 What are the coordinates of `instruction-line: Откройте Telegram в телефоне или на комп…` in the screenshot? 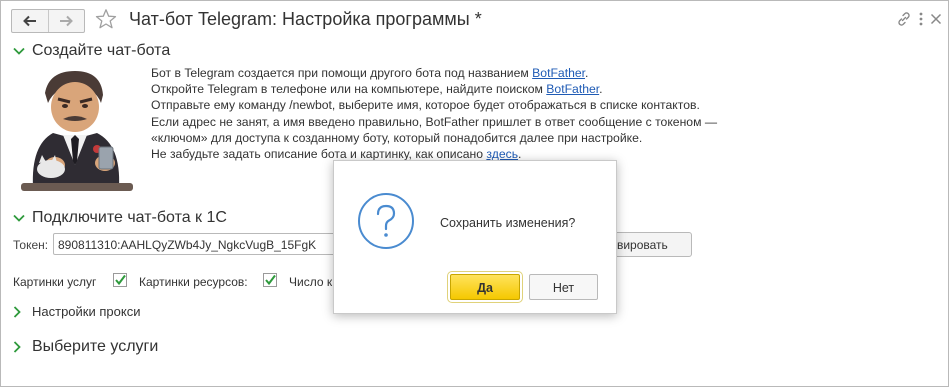 It's located at (476, 89).